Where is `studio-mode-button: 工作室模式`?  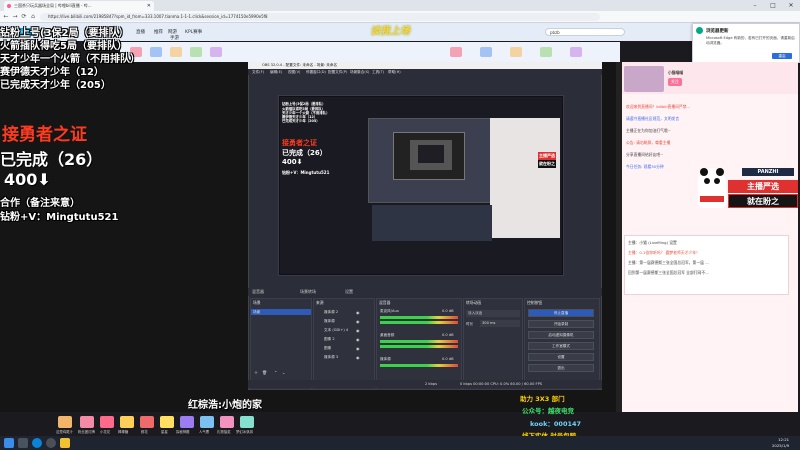 studio-mode-button: 工作室模式 is located at coordinates (561, 346).